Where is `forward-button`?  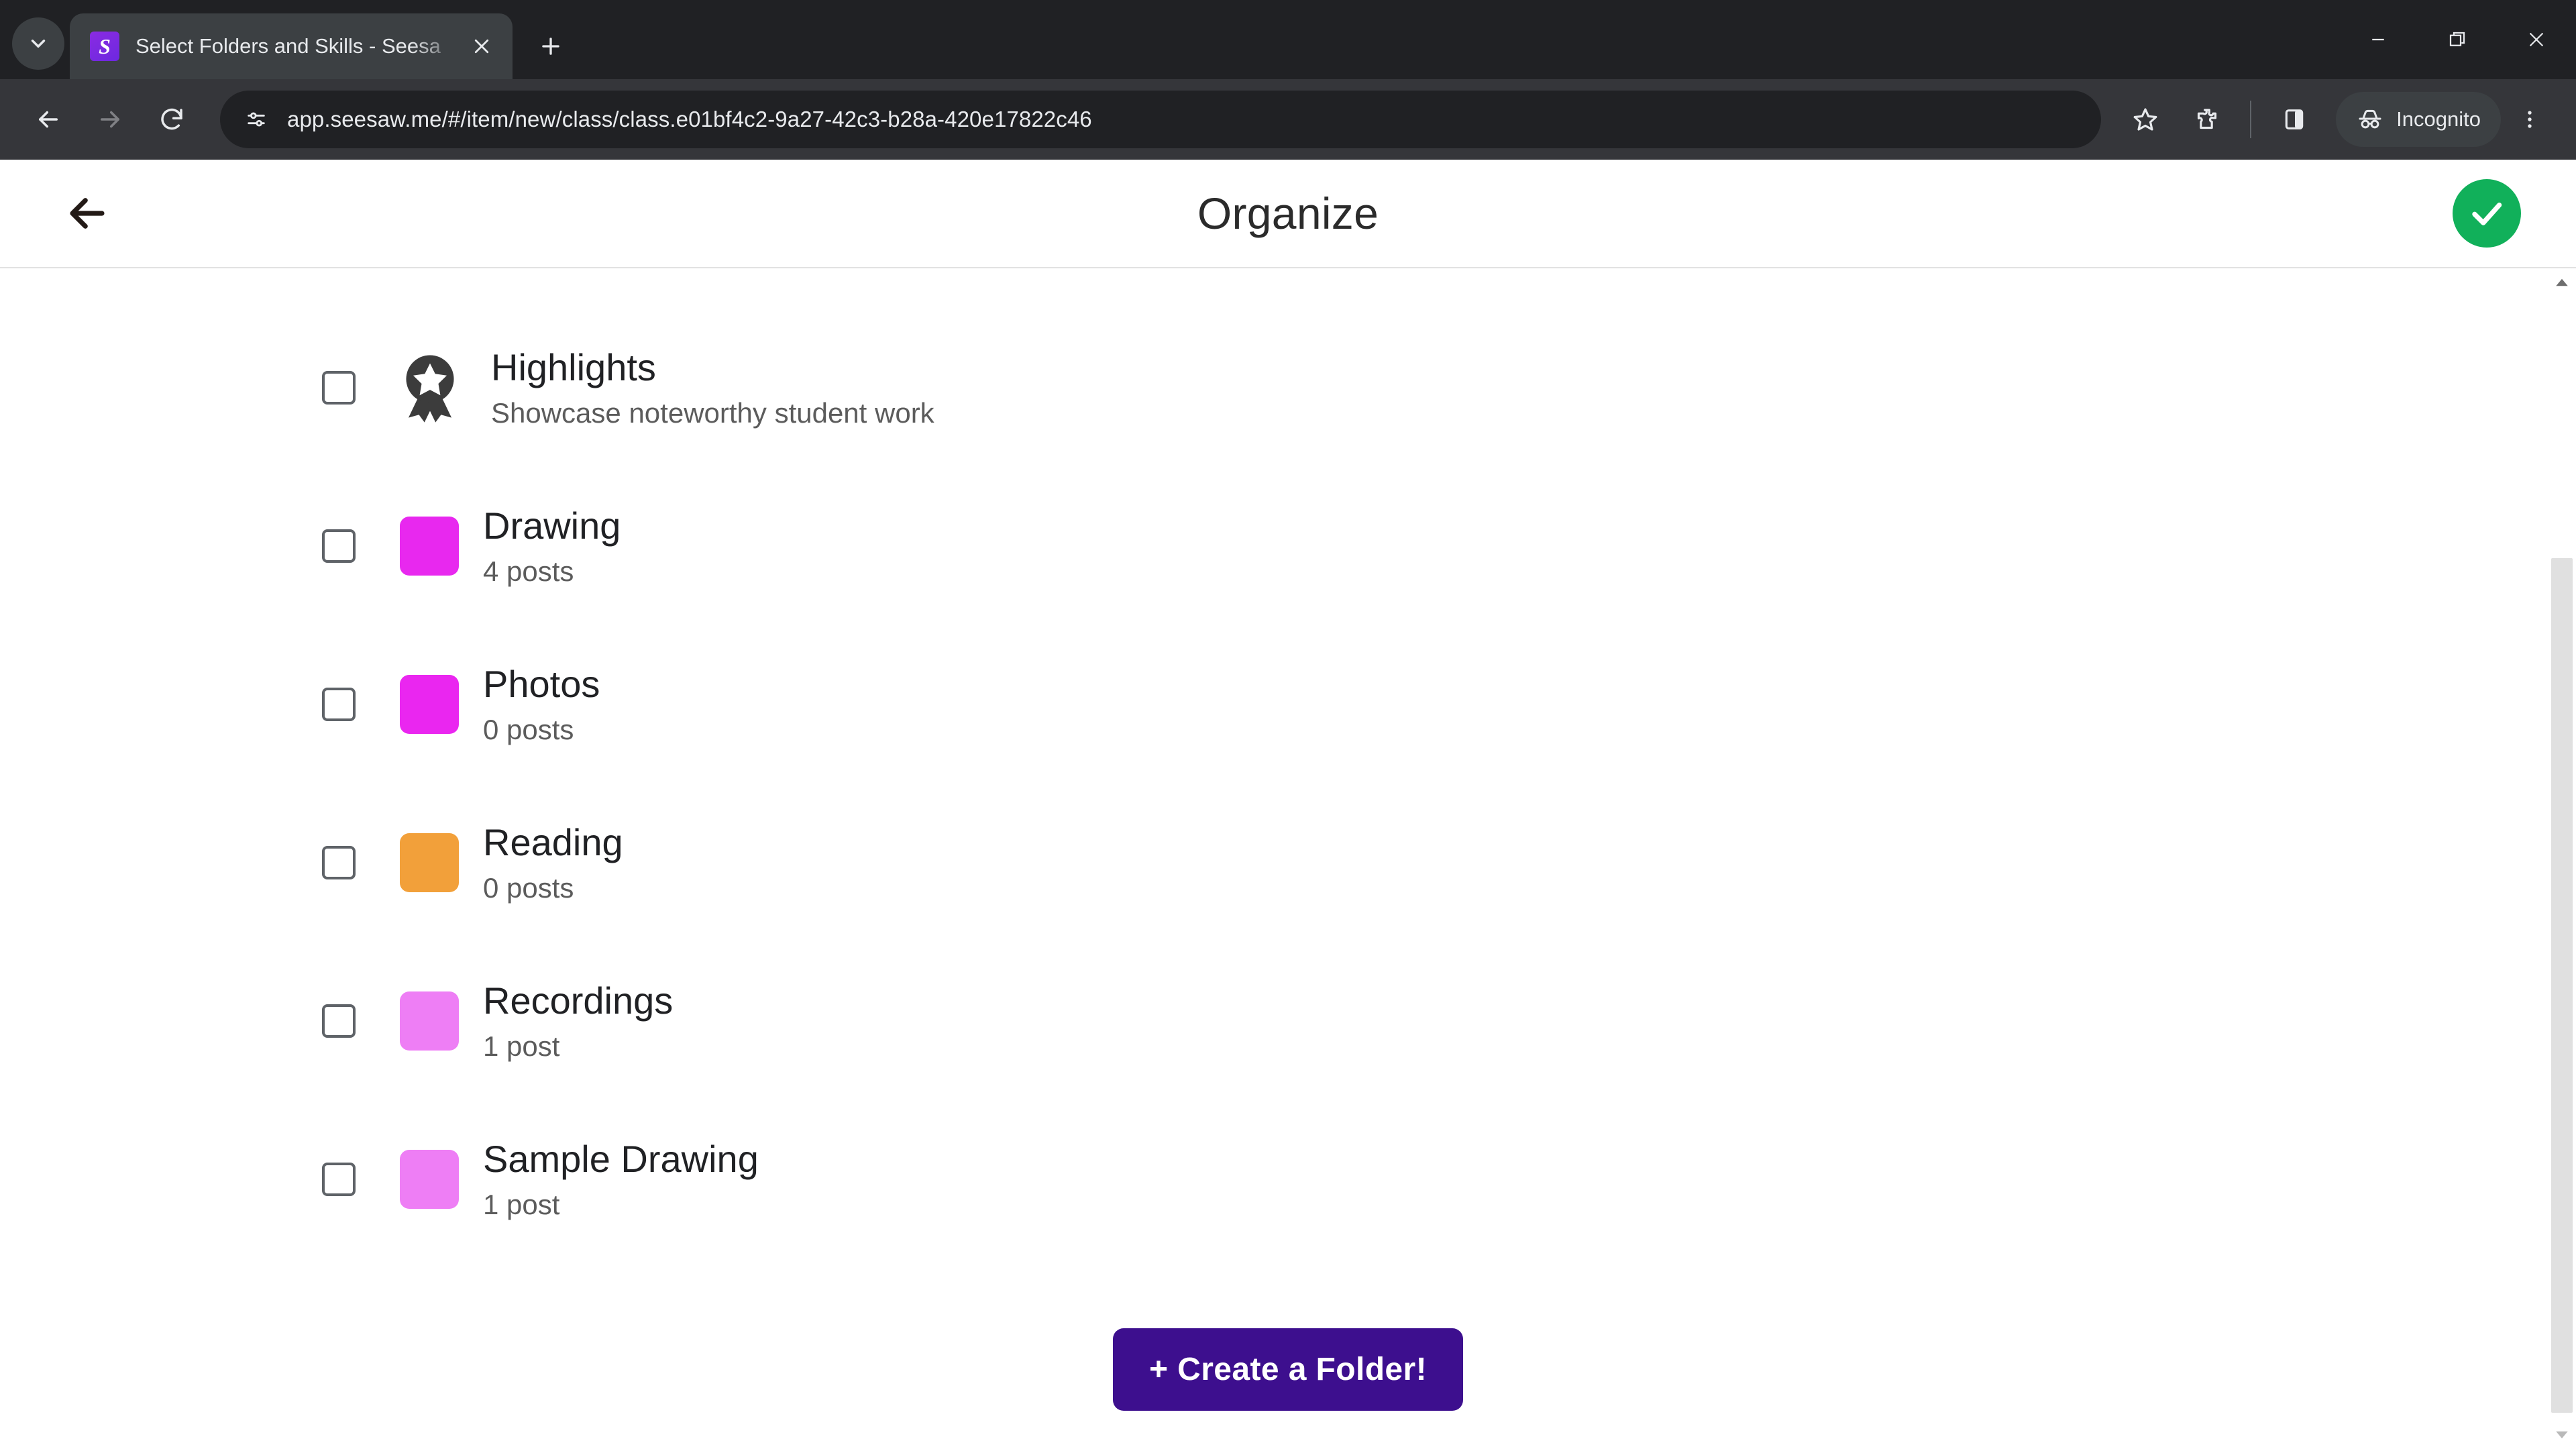 forward-button is located at coordinates (110, 119).